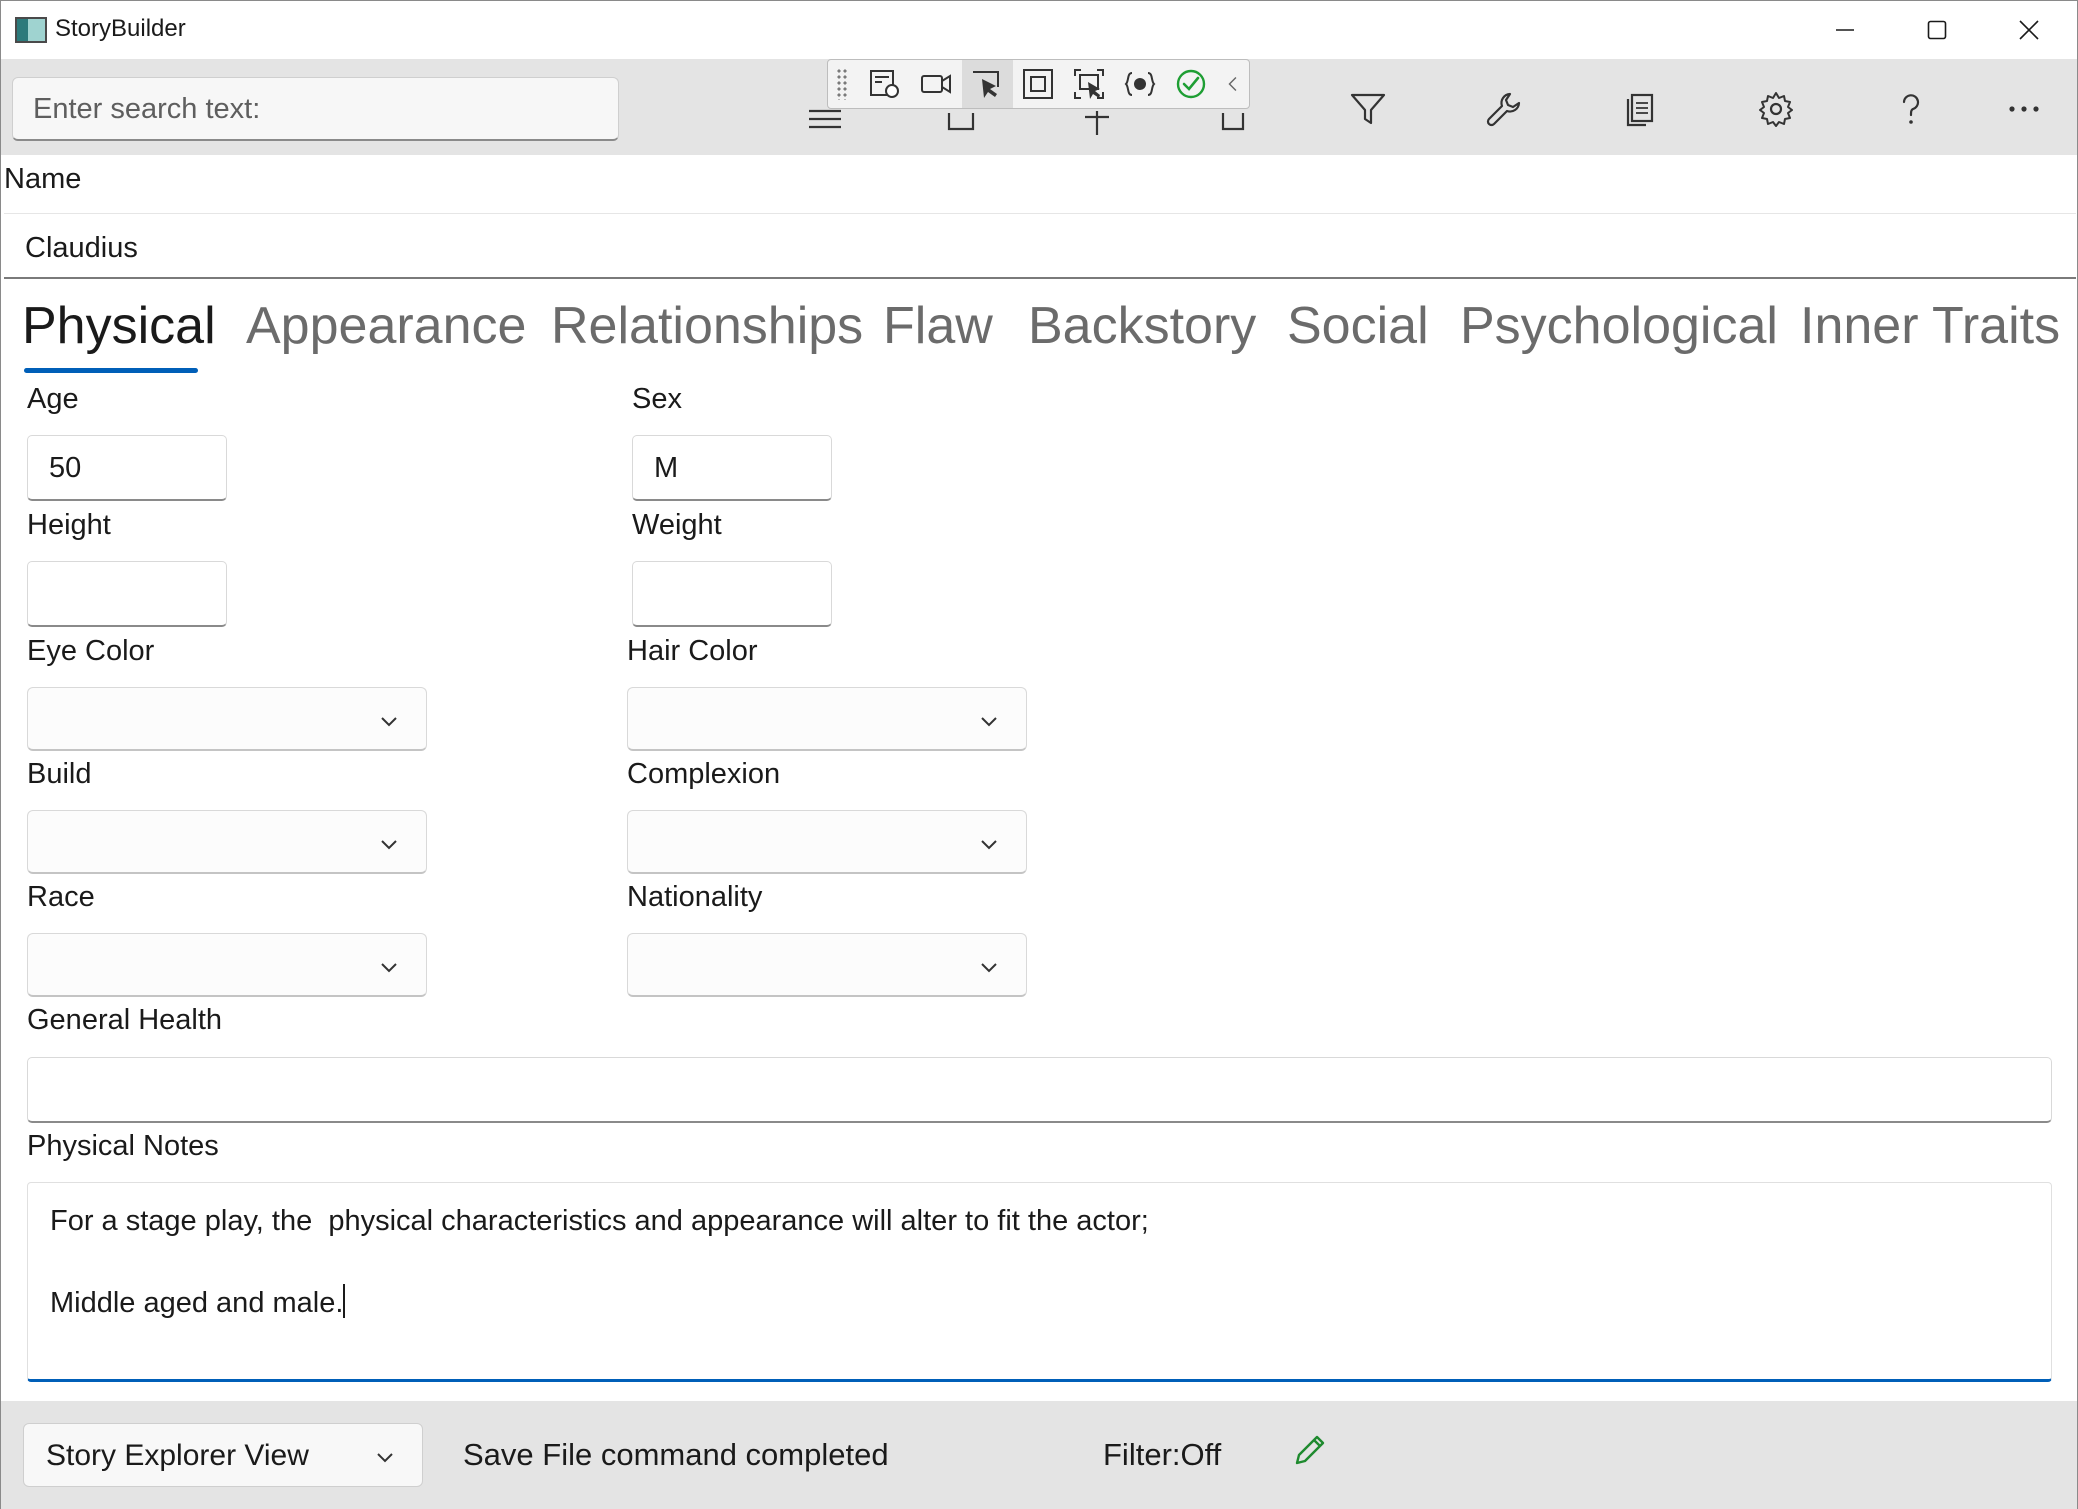 Image resolution: width=2078 pixels, height=1509 pixels. I want to click on help-icon, so click(1911, 109).